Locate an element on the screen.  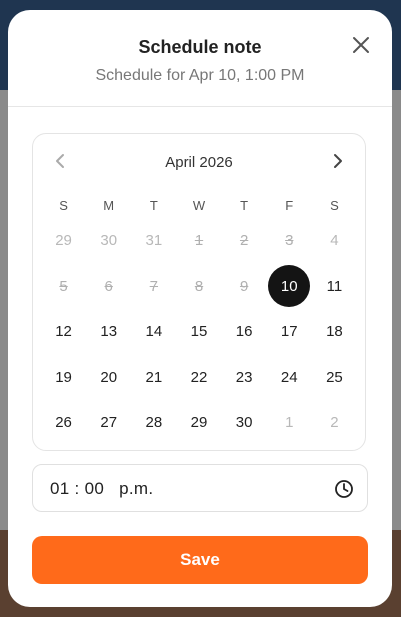
header-divider is located at coordinates (200, 106).